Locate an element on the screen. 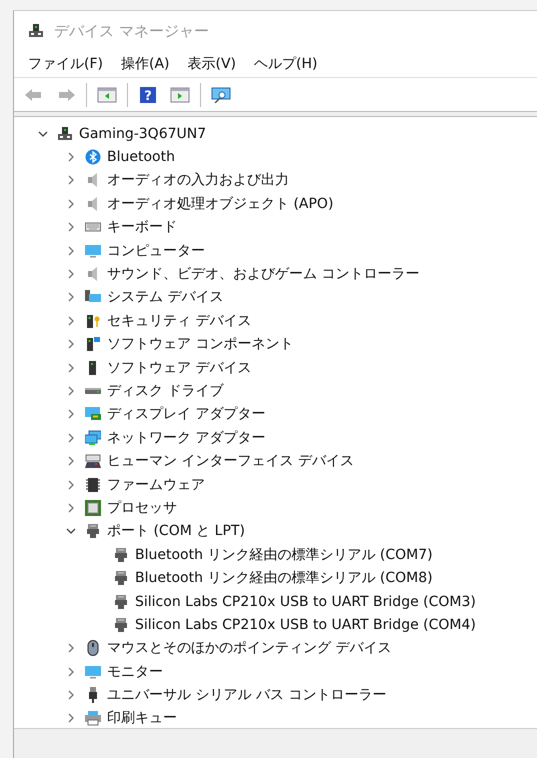 Image resolution: width=537 pixels, height=758 pixels. tree-item: Bluetooth is located at coordinates (141, 157).